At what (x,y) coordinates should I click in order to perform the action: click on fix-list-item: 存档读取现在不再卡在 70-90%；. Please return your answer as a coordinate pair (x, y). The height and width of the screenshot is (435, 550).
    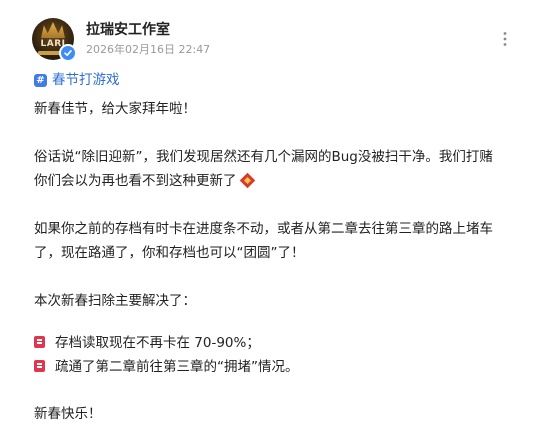
    Looking at the image, I should click on (147, 343).